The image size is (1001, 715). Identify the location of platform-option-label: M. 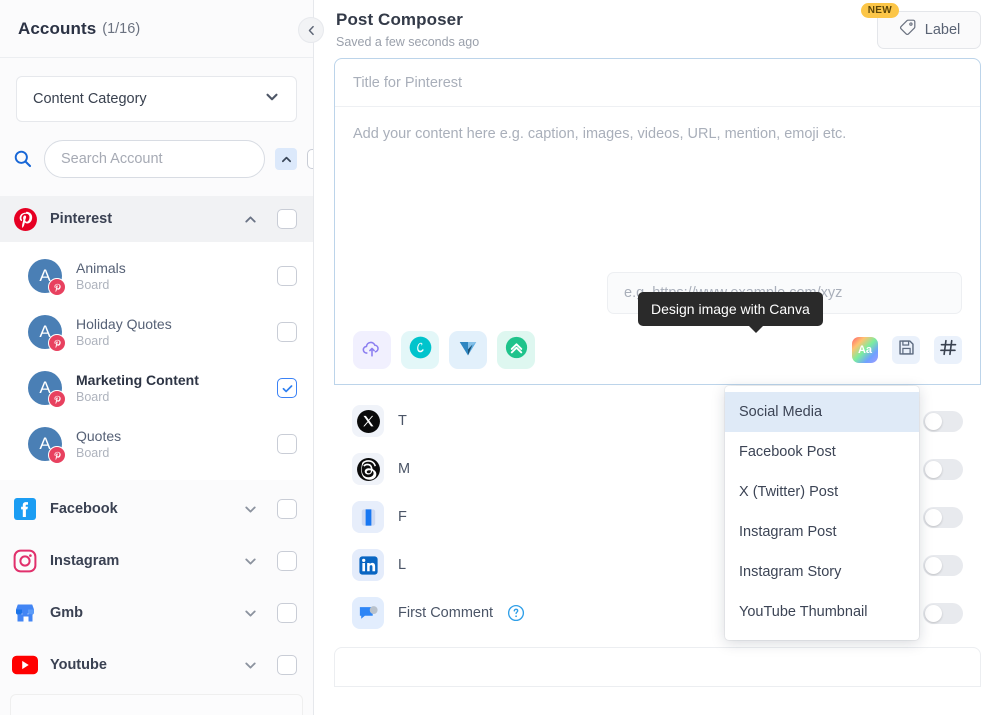
(404, 469).